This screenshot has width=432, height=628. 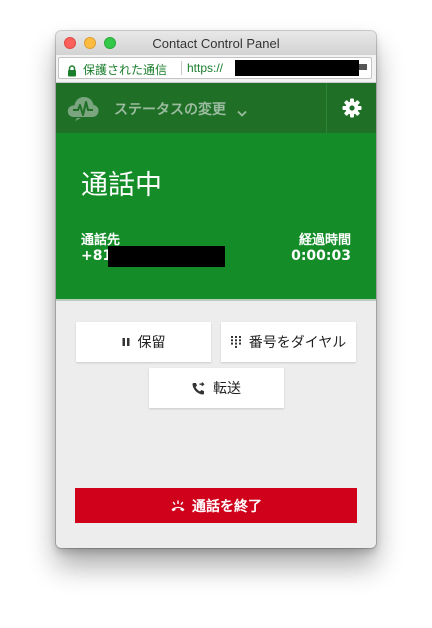 I want to click on camera-icon, so click(x=363, y=67).